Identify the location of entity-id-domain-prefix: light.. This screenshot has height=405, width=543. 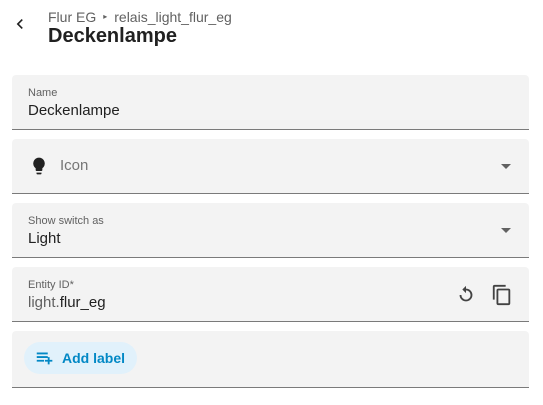
(44, 302).